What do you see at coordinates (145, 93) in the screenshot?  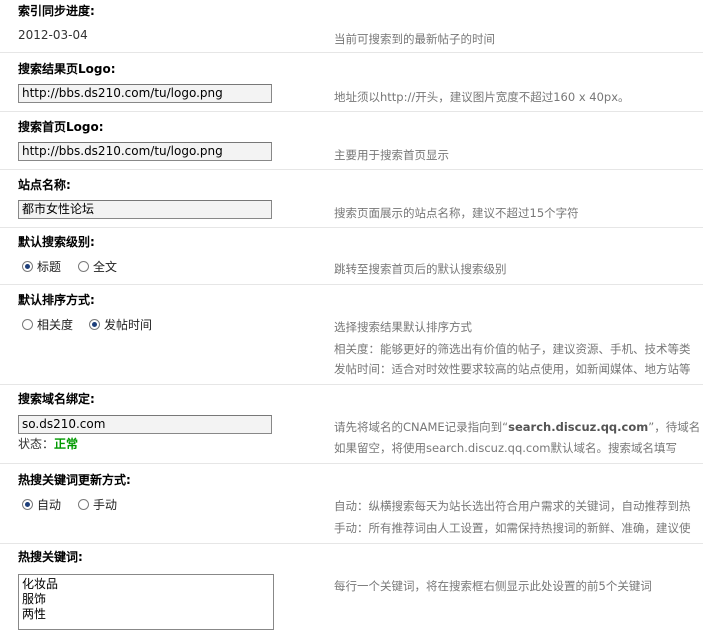 I see `result-logo-input: http://bbs.ds210.com/tu/logo.png` at bounding box center [145, 93].